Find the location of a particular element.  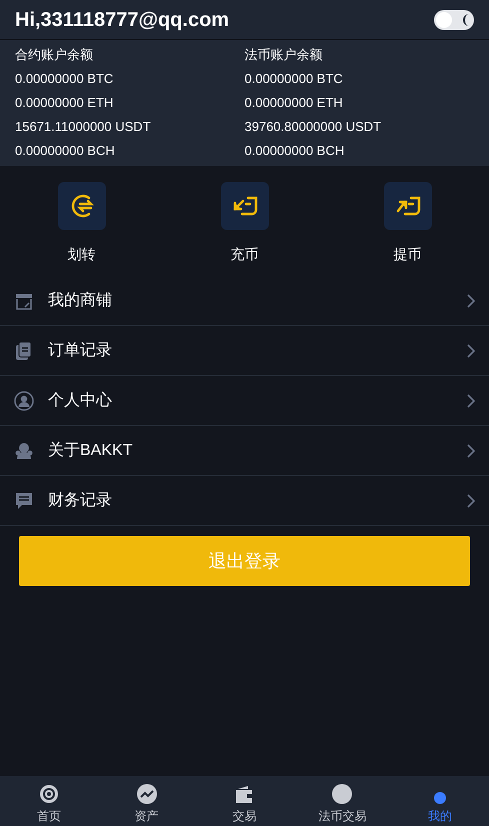

balance-heading: 法币账户余额 is located at coordinates (284, 55).